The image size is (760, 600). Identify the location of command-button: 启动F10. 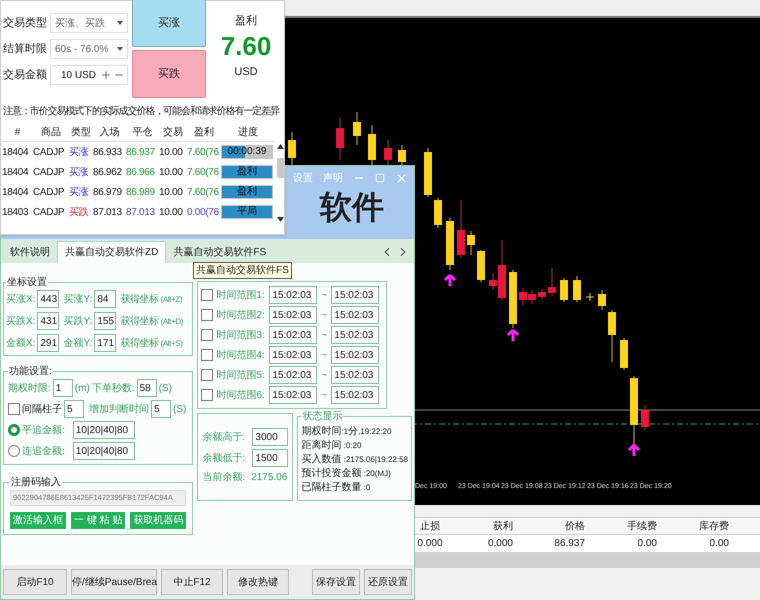
(35, 582).